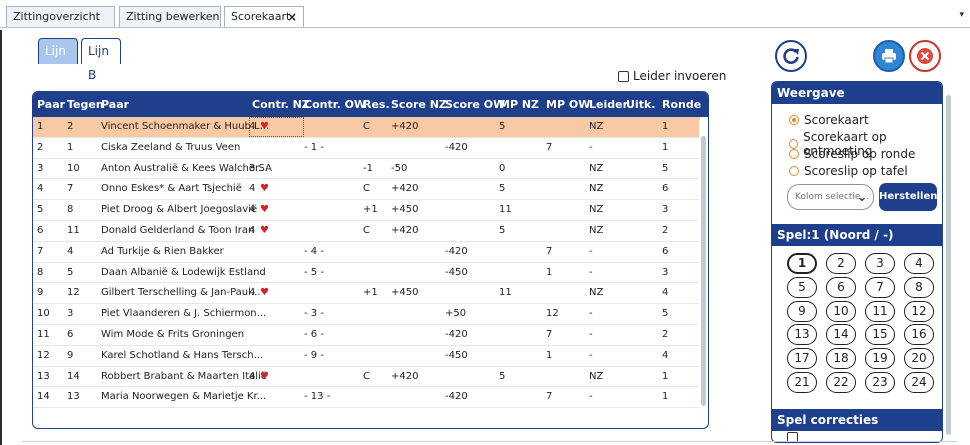 Image resolution: width=970 pixels, height=445 pixels. I want to click on cell-mpnz: 11, so click(505, 210).